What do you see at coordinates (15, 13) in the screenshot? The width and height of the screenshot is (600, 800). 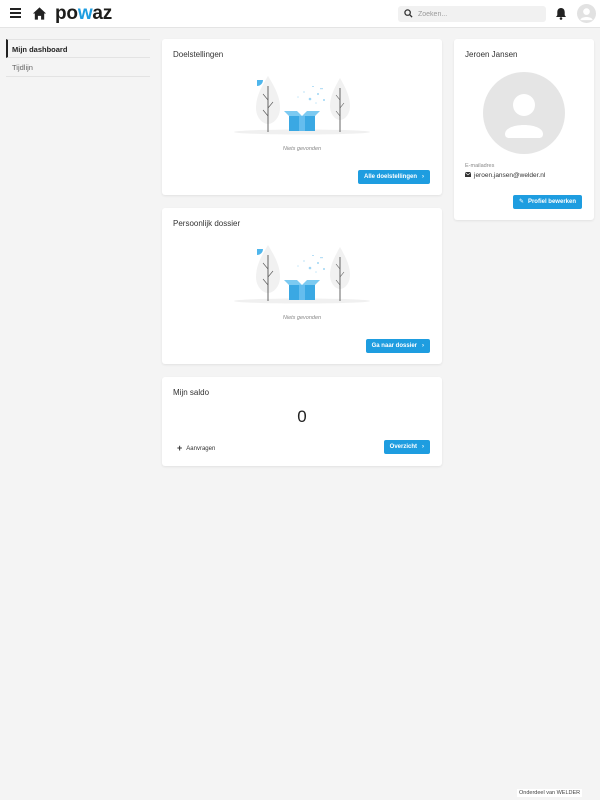 I see `menu-icon` at bounding box center [15, 13].